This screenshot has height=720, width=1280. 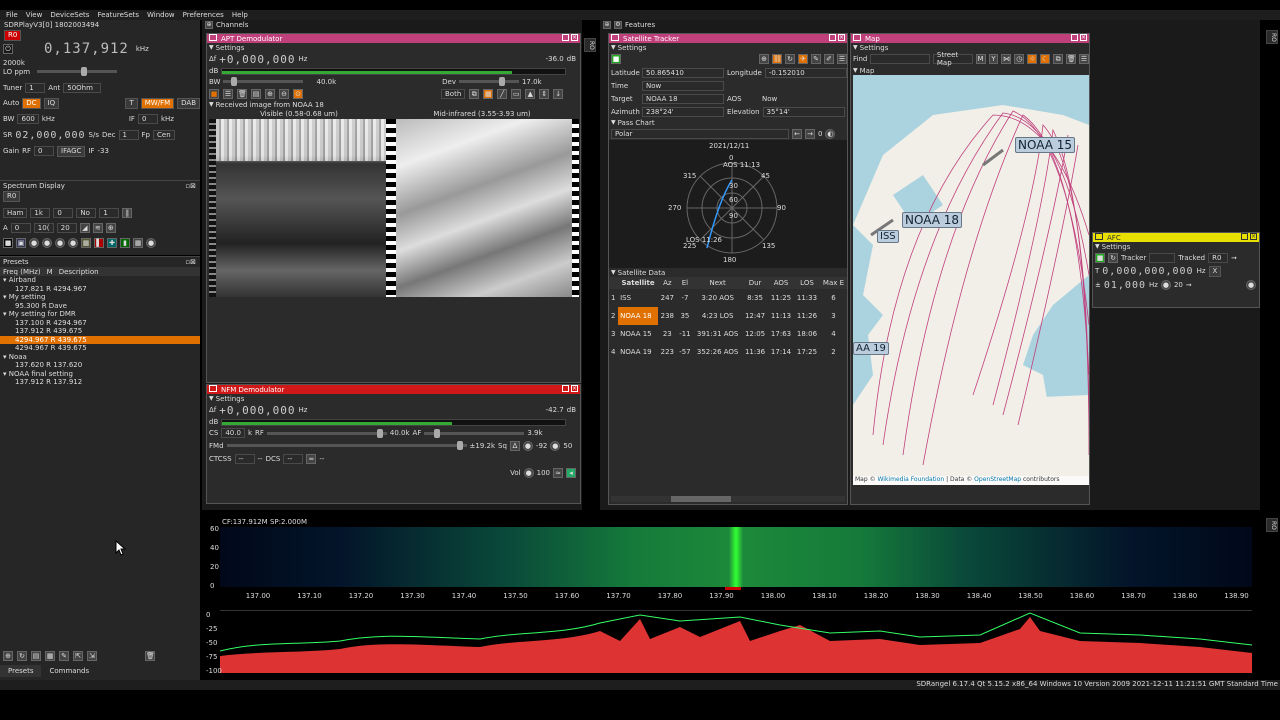 What do you see at coordinates (138, 242) in the screenshot?
I see `table-icon: ▦` at bounding box center [138, 242].